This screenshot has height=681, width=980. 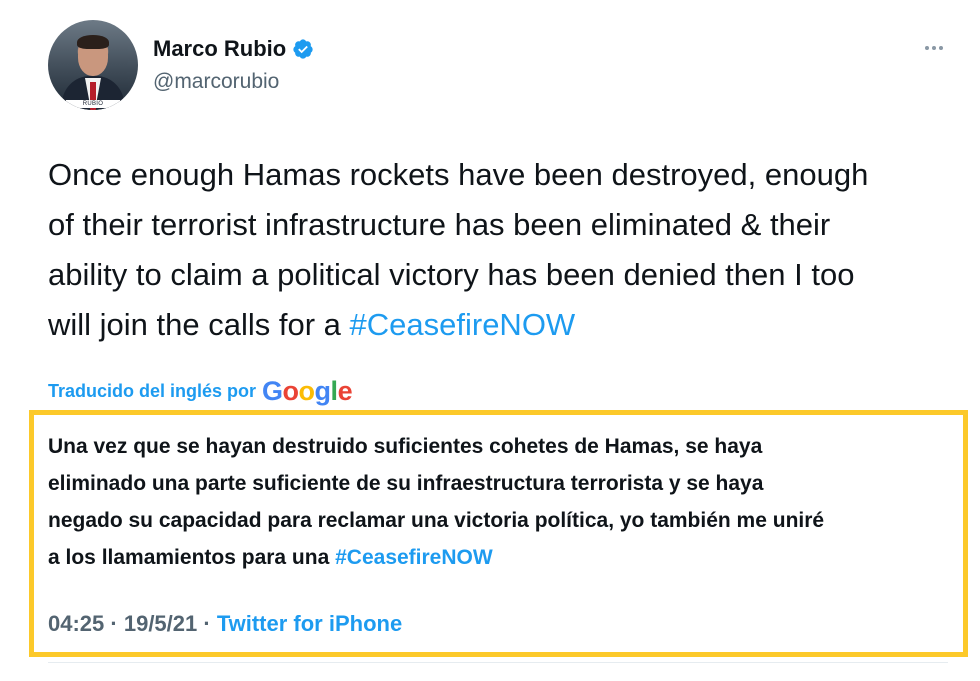 What do you see at coordinates (93, 104) in the screenshot?
I see `avatar-banner: RUBIO` at bounding box center [93, 104].